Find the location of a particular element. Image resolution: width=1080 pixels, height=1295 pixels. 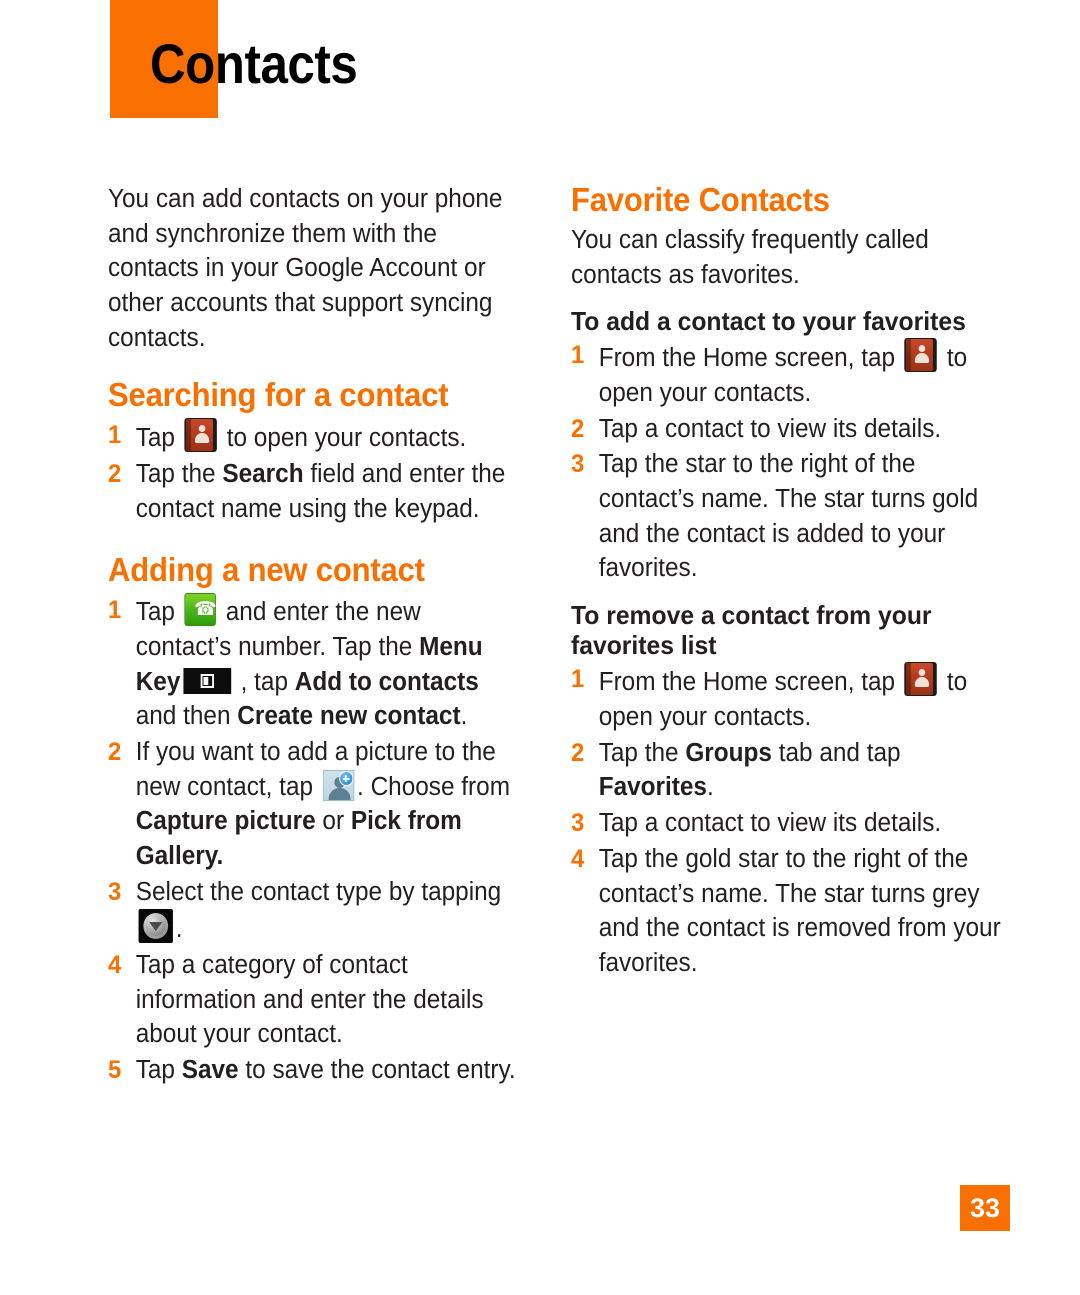

list-item: 2 Tap a contact to view its details. is located at coordinates (786, 429).